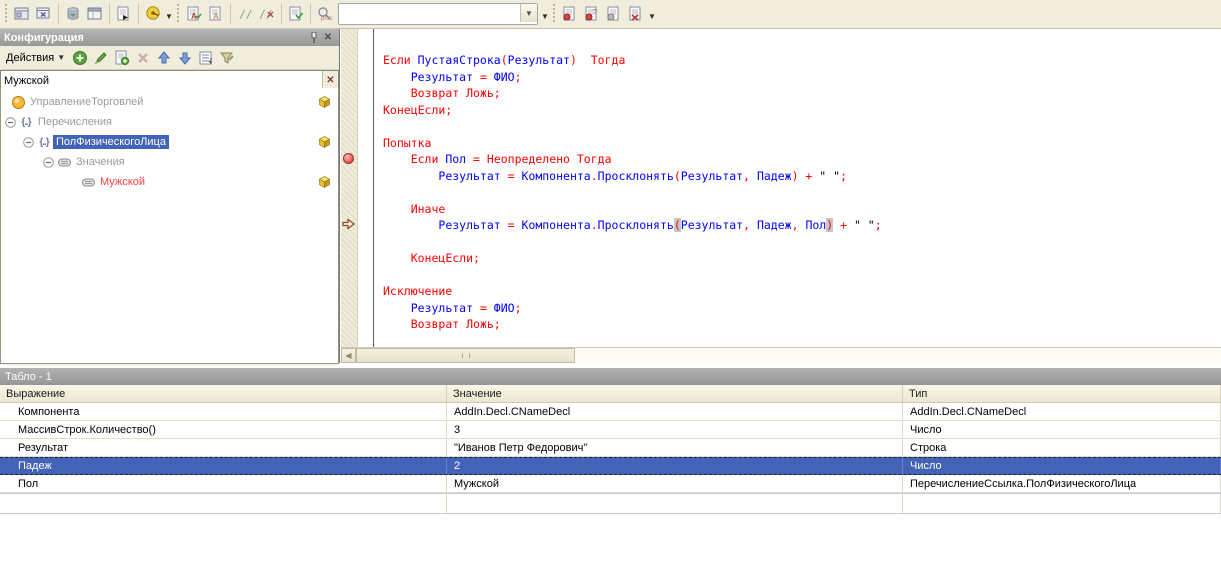 The image size is (1221, 562). What do you see at coordinates (121, 57) in the screenshot?
I see `copy-add-icon` at bounding box center [121, 57].